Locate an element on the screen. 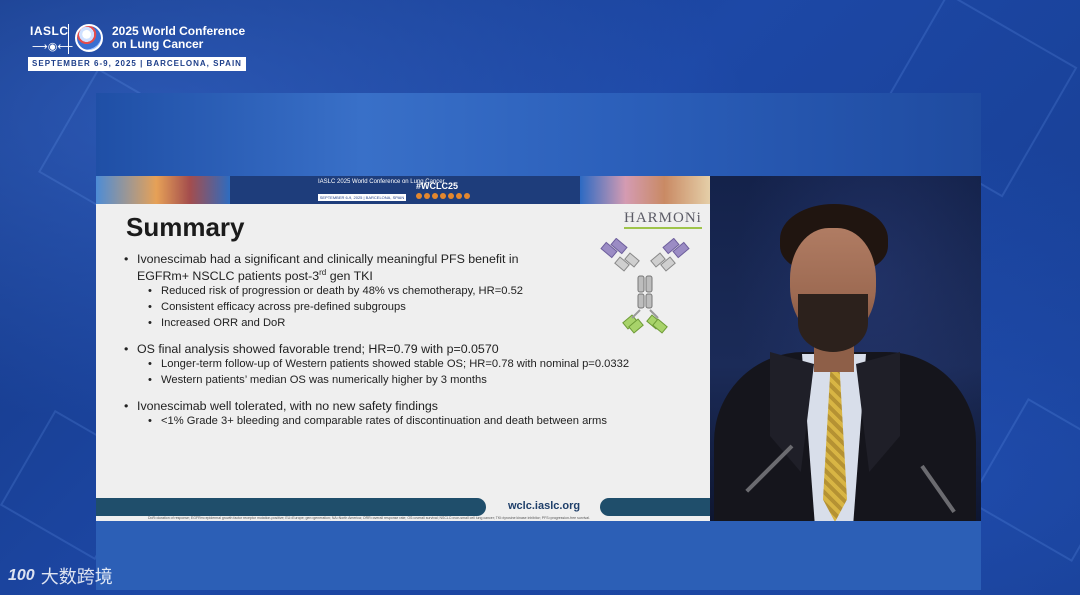 This screenshot has height=595, width=1080. slide-header-org: IASLC is located at coordinates (327, 182).